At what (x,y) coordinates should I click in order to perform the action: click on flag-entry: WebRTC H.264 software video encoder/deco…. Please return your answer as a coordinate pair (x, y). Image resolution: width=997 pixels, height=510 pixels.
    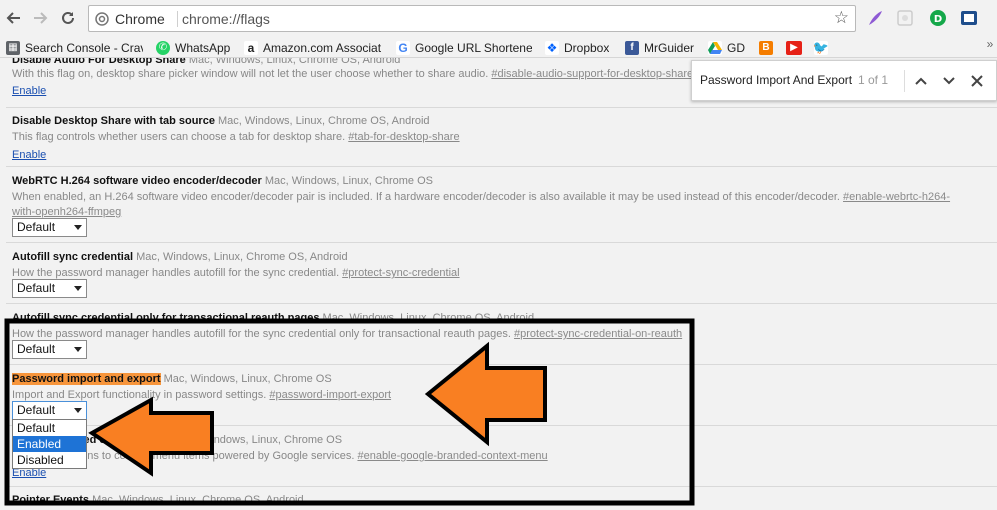
    Looking at the image, I should click on (501, 205).